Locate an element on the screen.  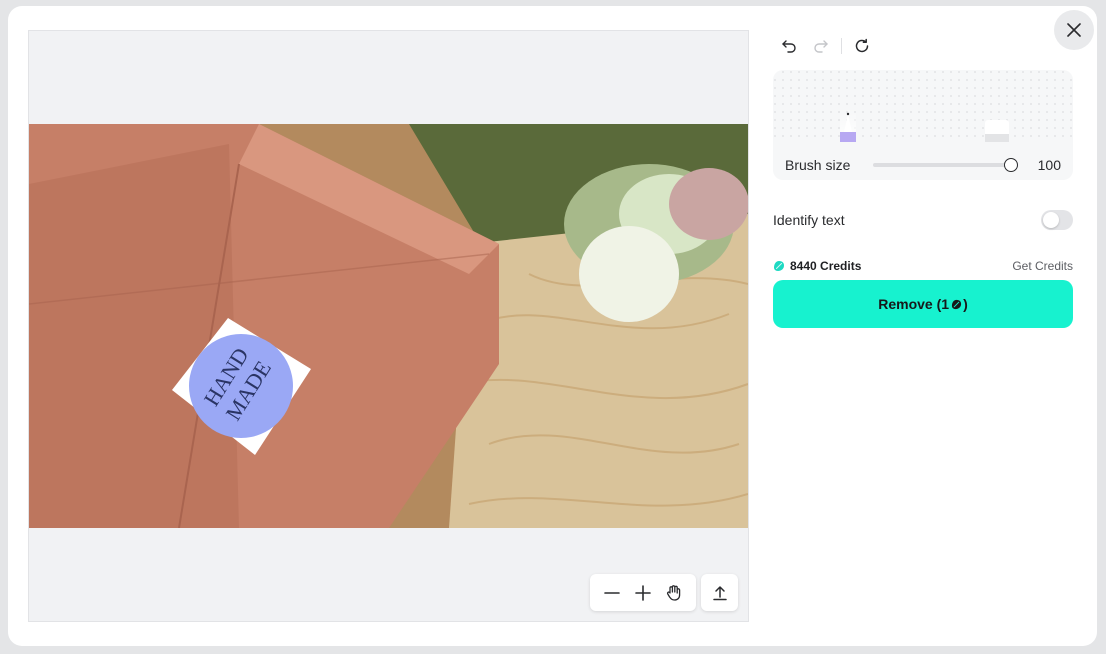
canvas-zoom-controls is located at coordinates (643, 592).